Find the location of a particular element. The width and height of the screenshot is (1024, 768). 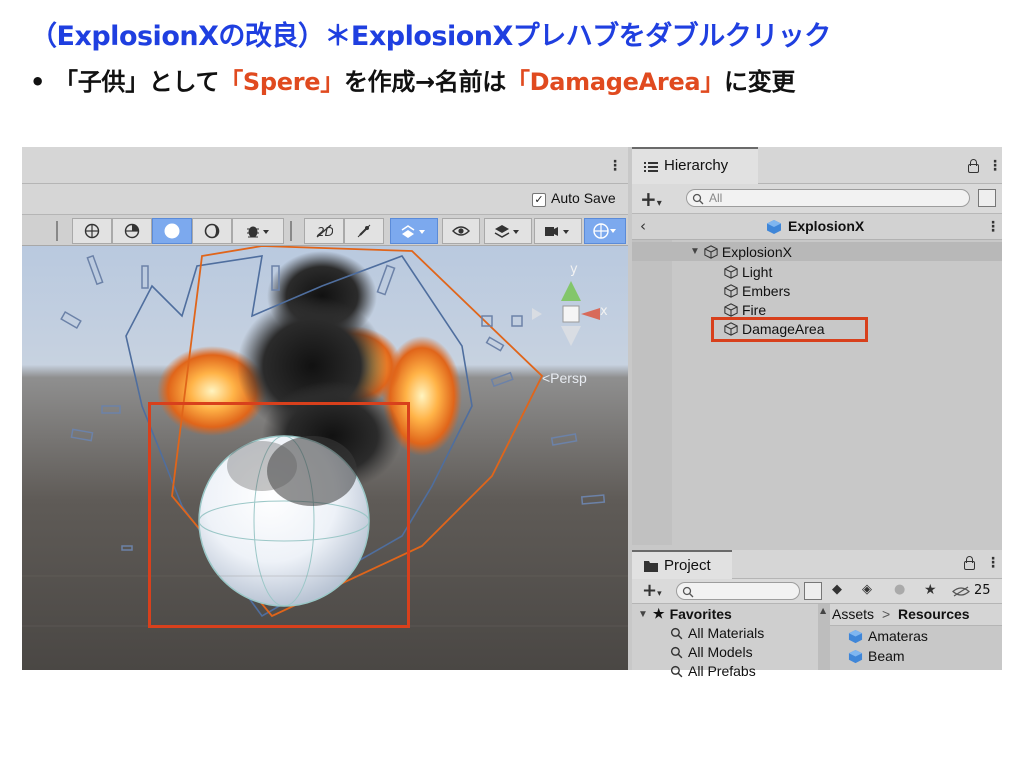

axis-y-label: y is located at coordinates (574, 269).